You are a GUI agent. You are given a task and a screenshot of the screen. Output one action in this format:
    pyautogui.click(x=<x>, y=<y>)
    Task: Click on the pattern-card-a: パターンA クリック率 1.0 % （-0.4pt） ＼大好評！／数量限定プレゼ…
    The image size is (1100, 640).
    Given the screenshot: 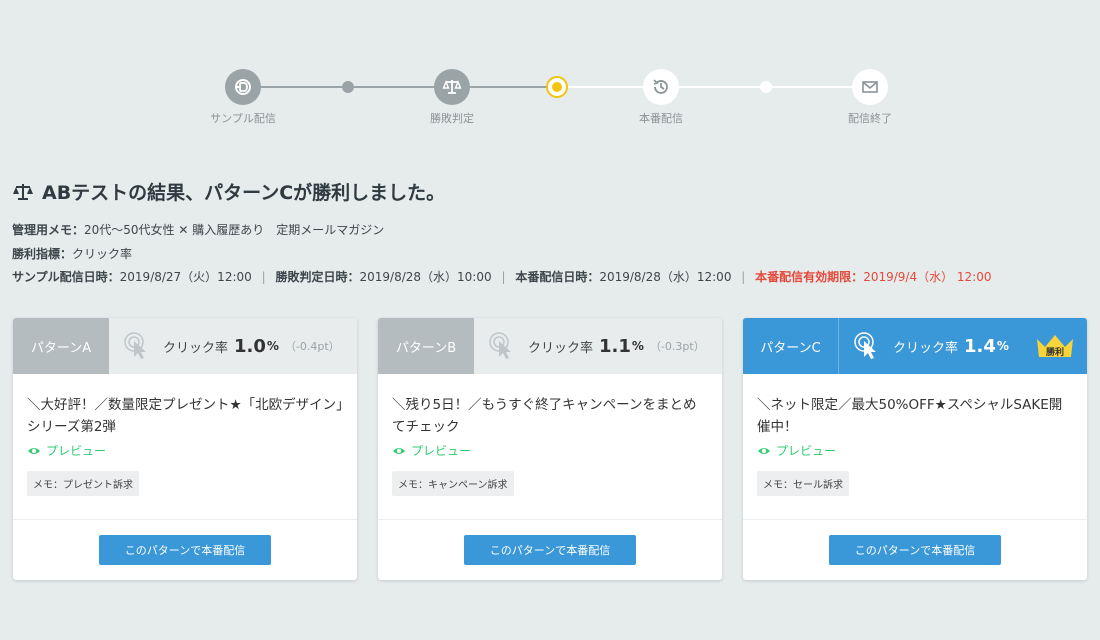 What is the action you would take?
    pyautogui.click(x=185, y=449)
    